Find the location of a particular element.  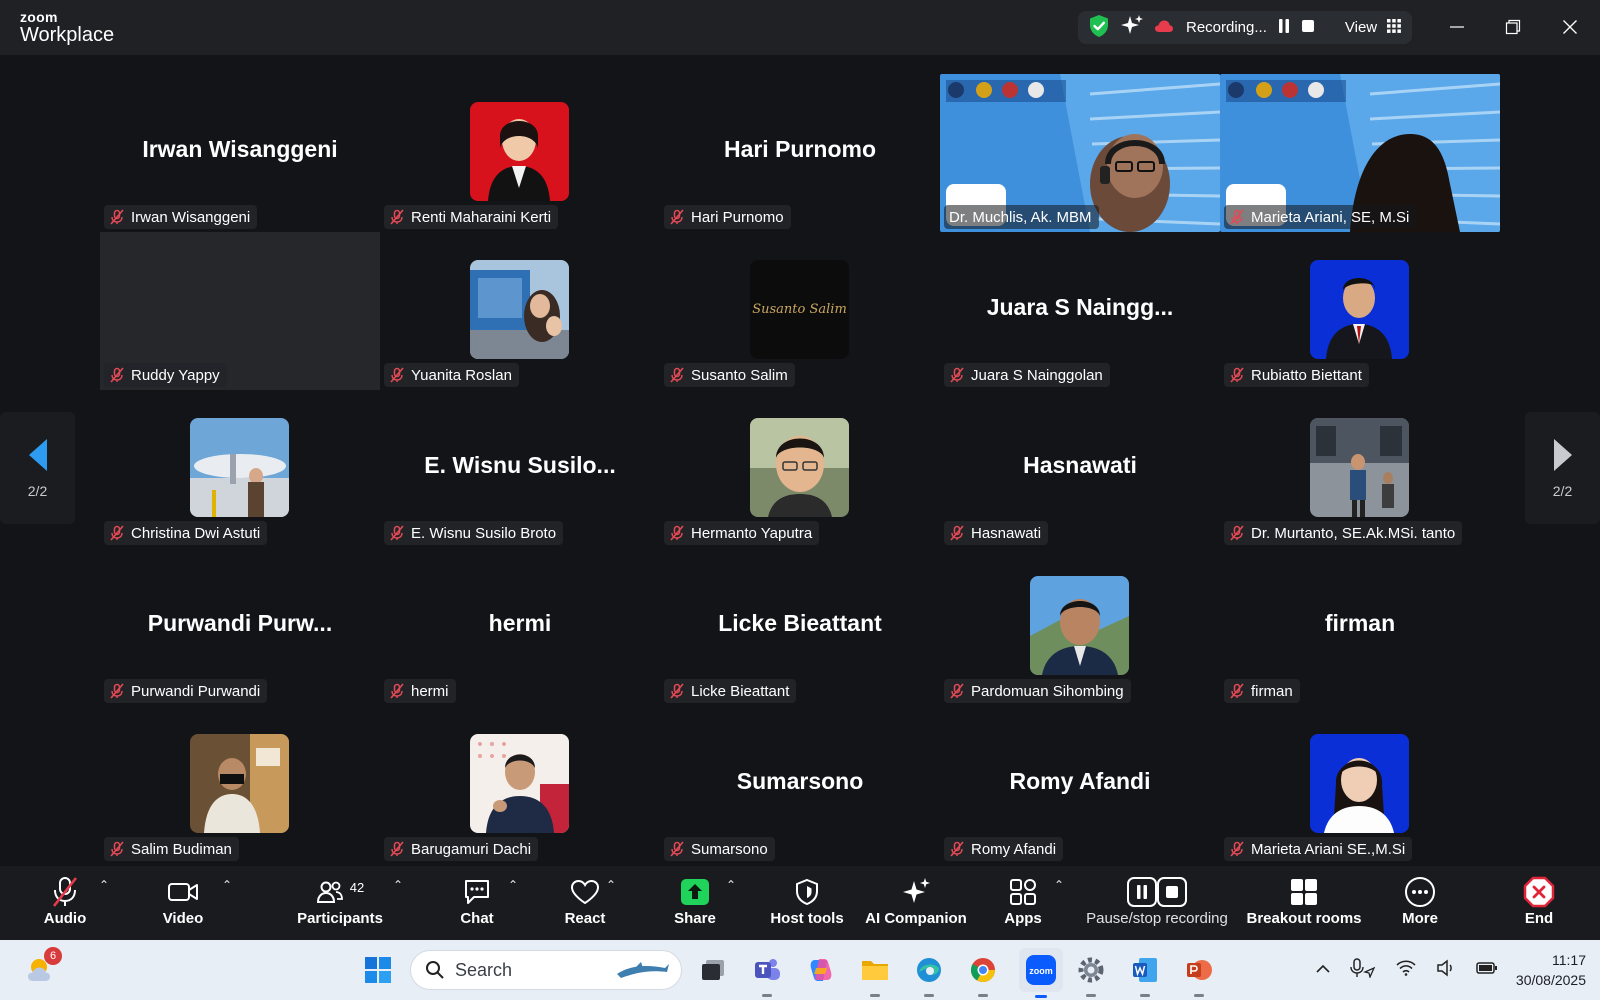

participant-tile: Purwandi Purw... Purwandi Purwandi is located at coordinates (240, 627).